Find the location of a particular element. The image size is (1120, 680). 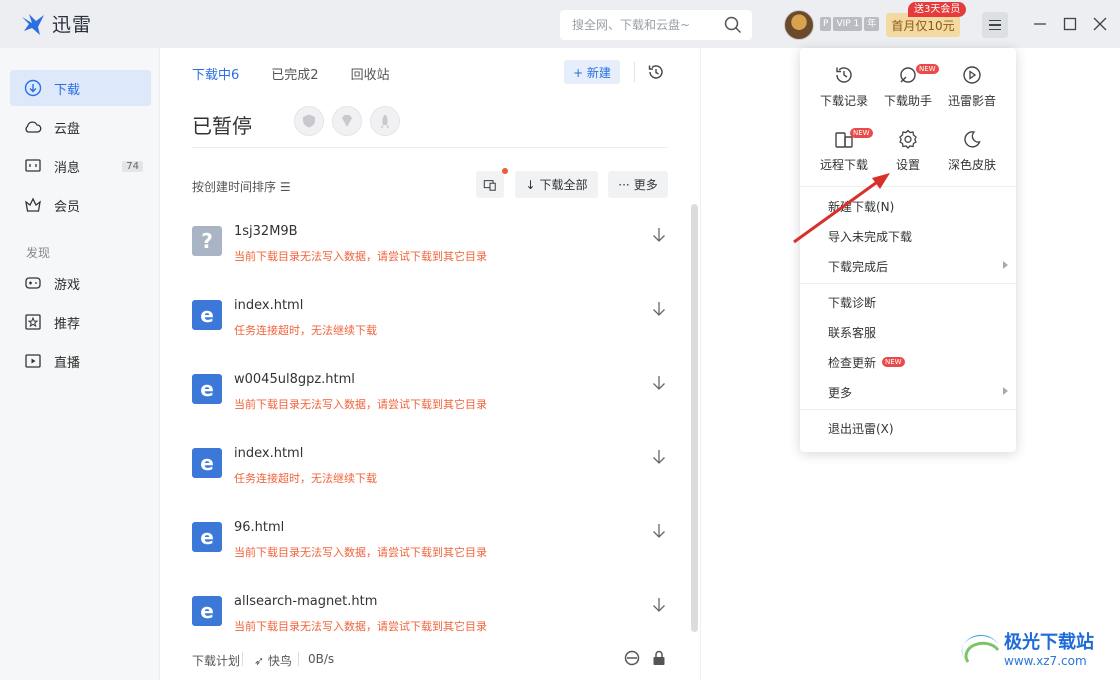

search-box is located at coordinates (656, 25).